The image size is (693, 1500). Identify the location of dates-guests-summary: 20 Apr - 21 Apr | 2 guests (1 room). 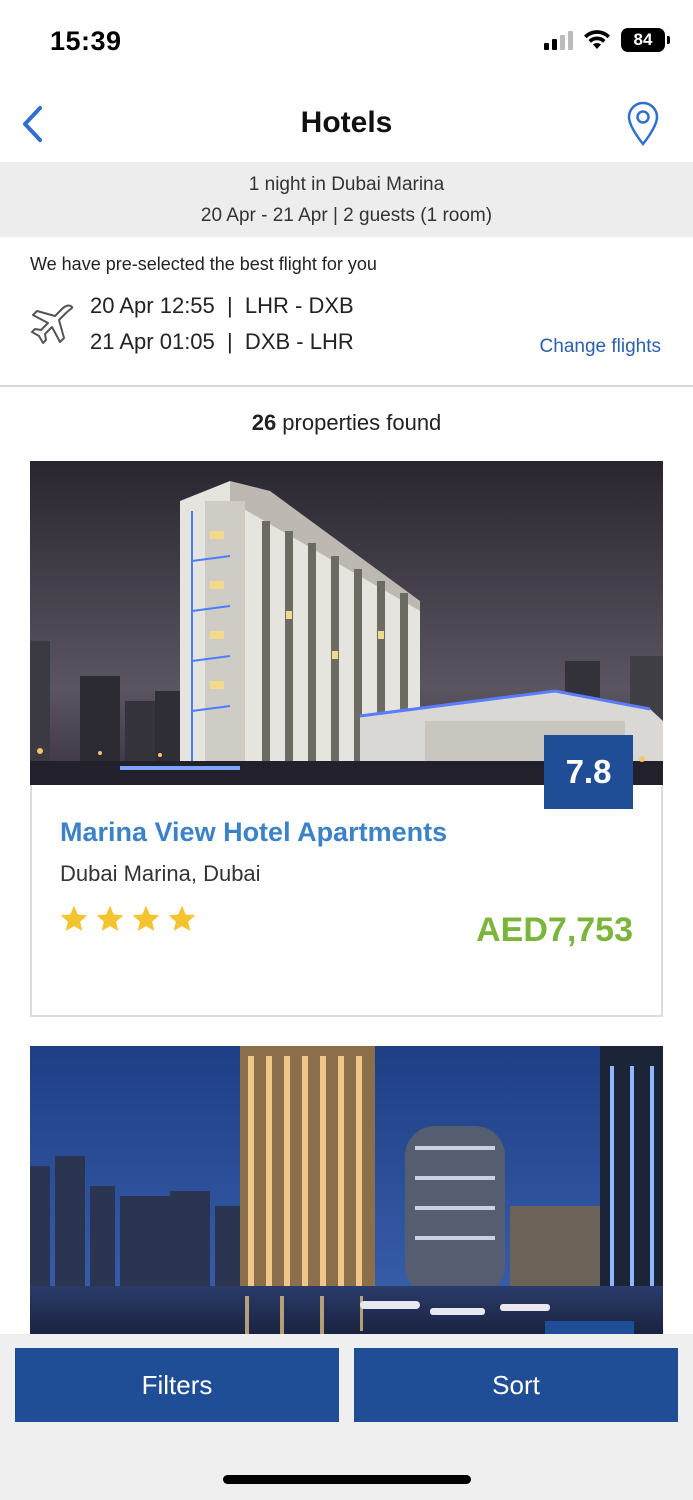
(346, 215).